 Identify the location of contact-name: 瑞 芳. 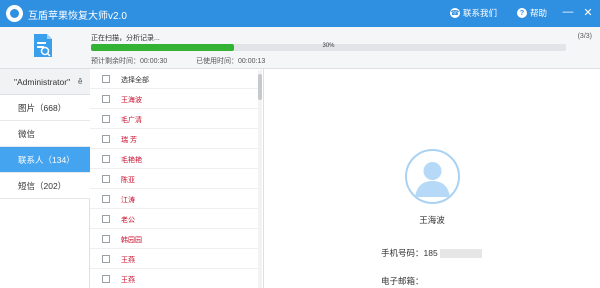
(129, 140).